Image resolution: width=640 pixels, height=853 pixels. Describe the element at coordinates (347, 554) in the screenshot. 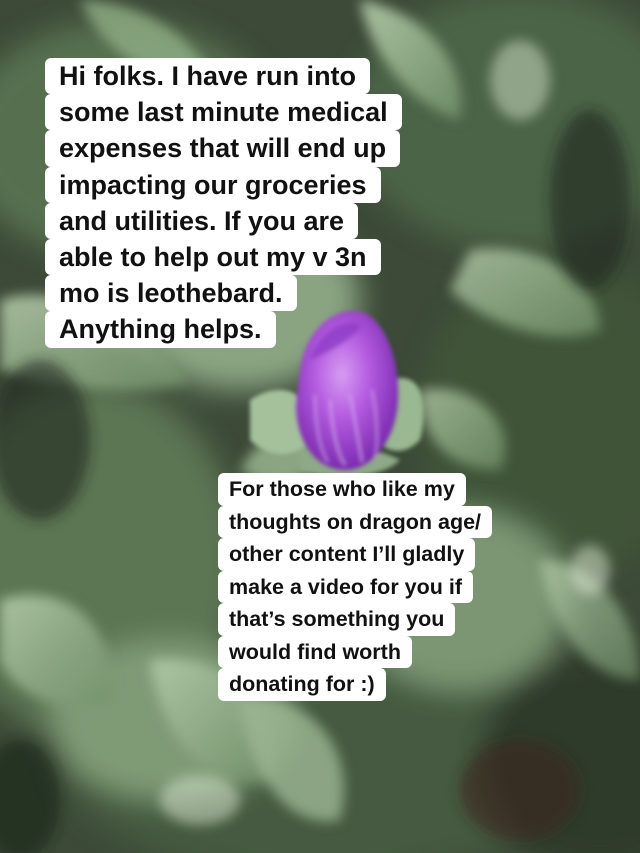

I see `caption-line: other content I’ll gladly` at that location.